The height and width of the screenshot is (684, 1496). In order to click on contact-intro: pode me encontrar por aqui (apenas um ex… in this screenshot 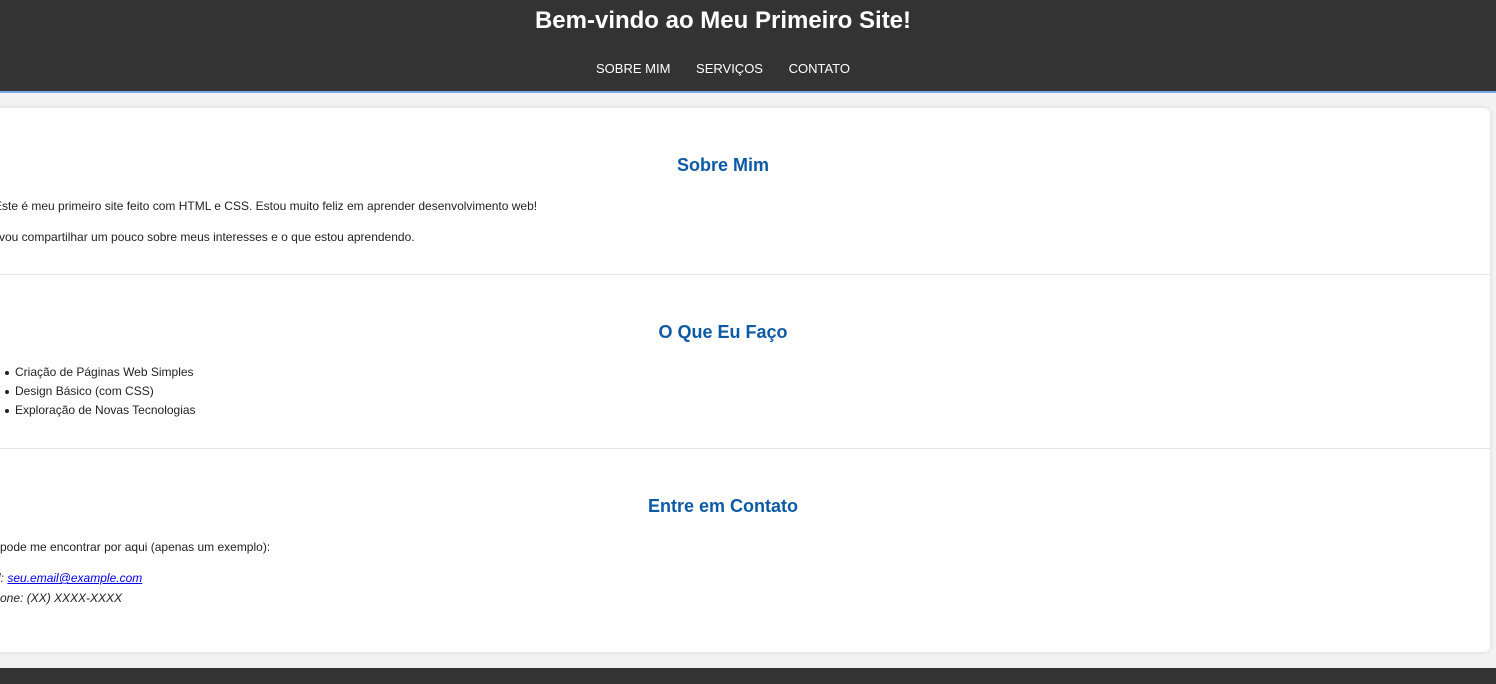, I will do `click(135, 547)`.